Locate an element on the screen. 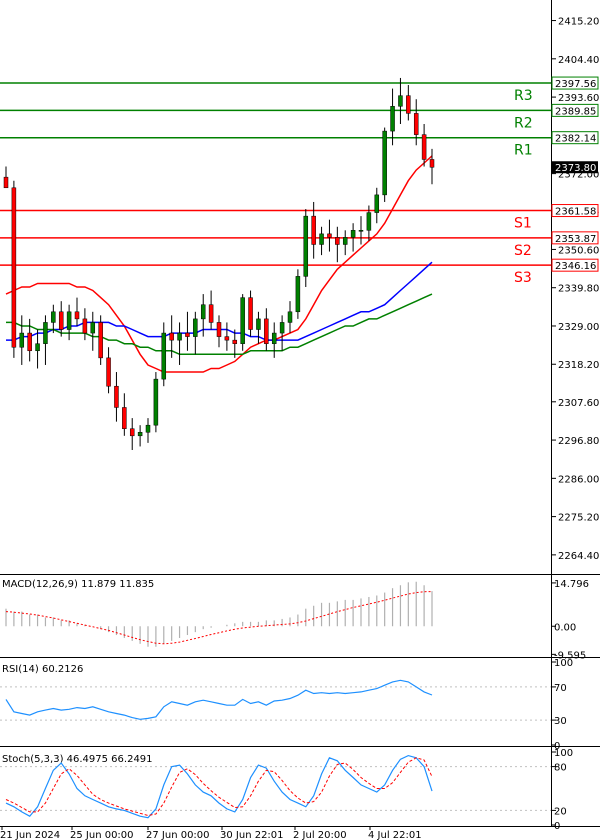 The height and width of the screenshot is (840, 600). price-tick-label: 2339.80 is located at coordinates (578, 289).